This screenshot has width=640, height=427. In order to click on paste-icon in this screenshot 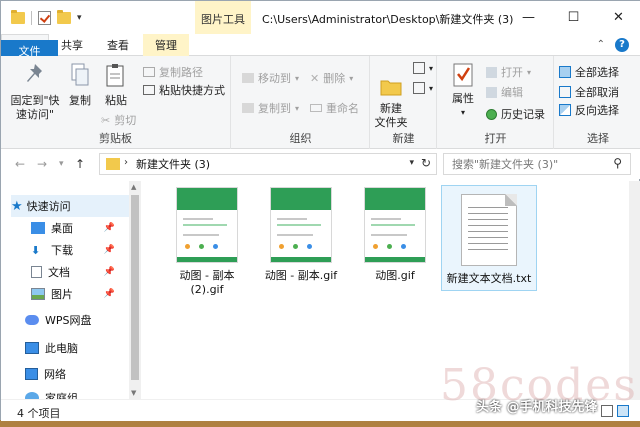, I will do `click(115, 75)`.